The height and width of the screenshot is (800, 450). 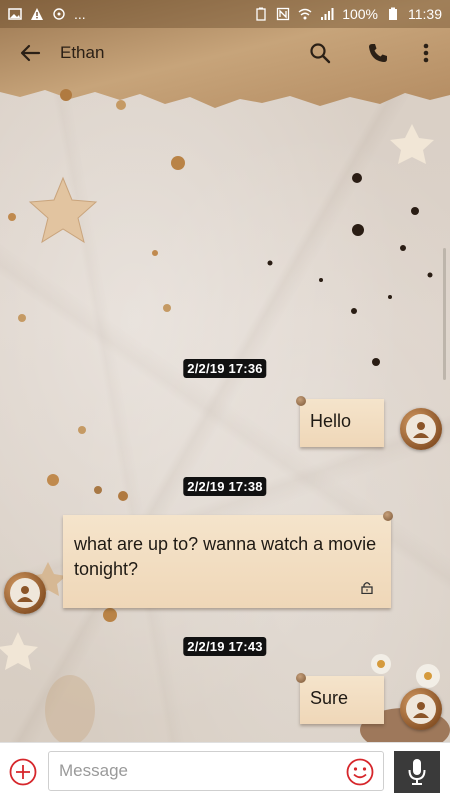 I want to click on warning-icon, so click(x=37, y=14).